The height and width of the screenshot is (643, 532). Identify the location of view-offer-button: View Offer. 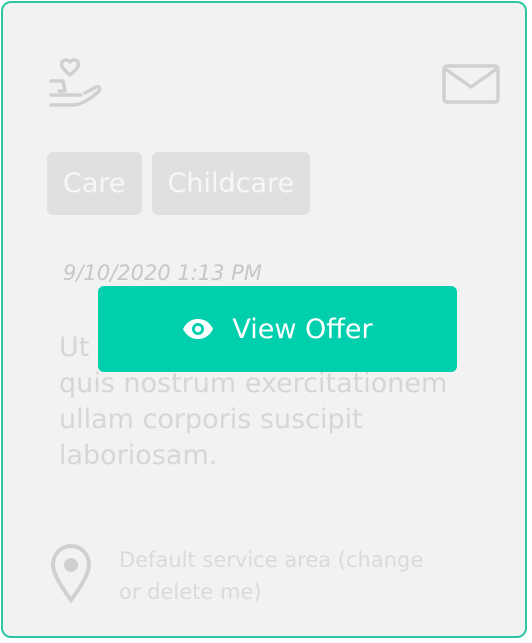
(277, 329).